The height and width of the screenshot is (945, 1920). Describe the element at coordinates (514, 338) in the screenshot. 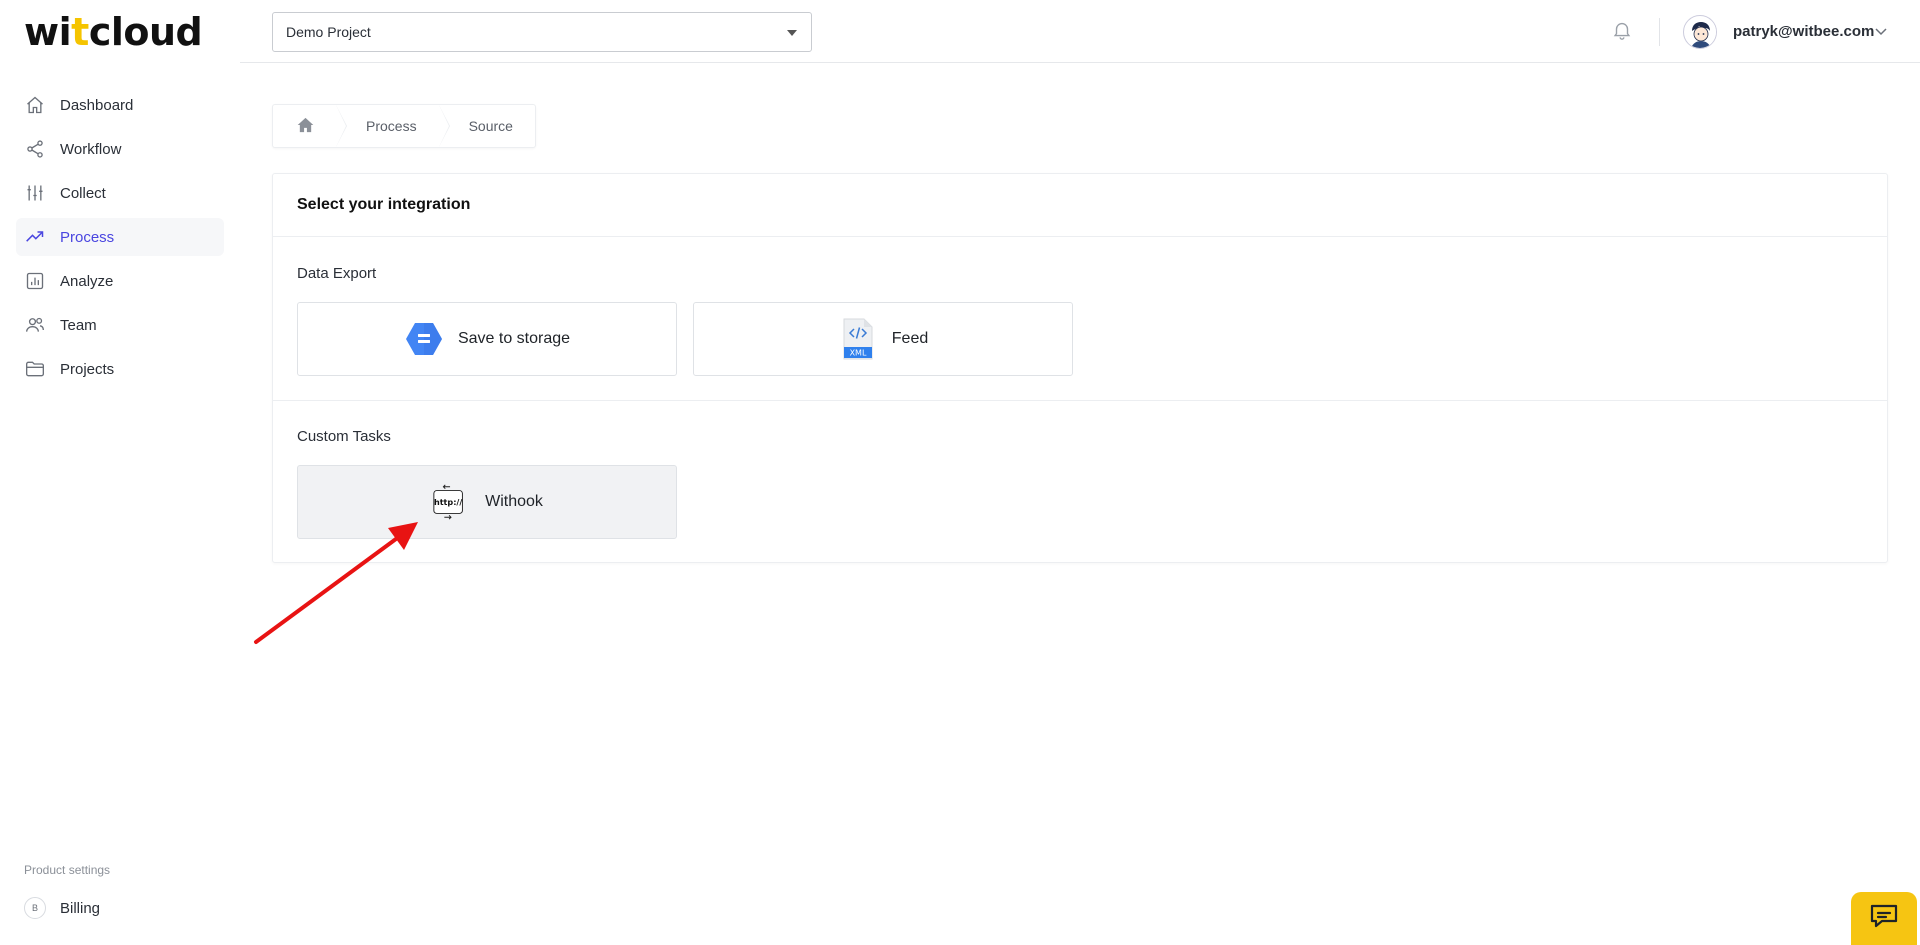

I see `tile-label: Save to storage` at that location.